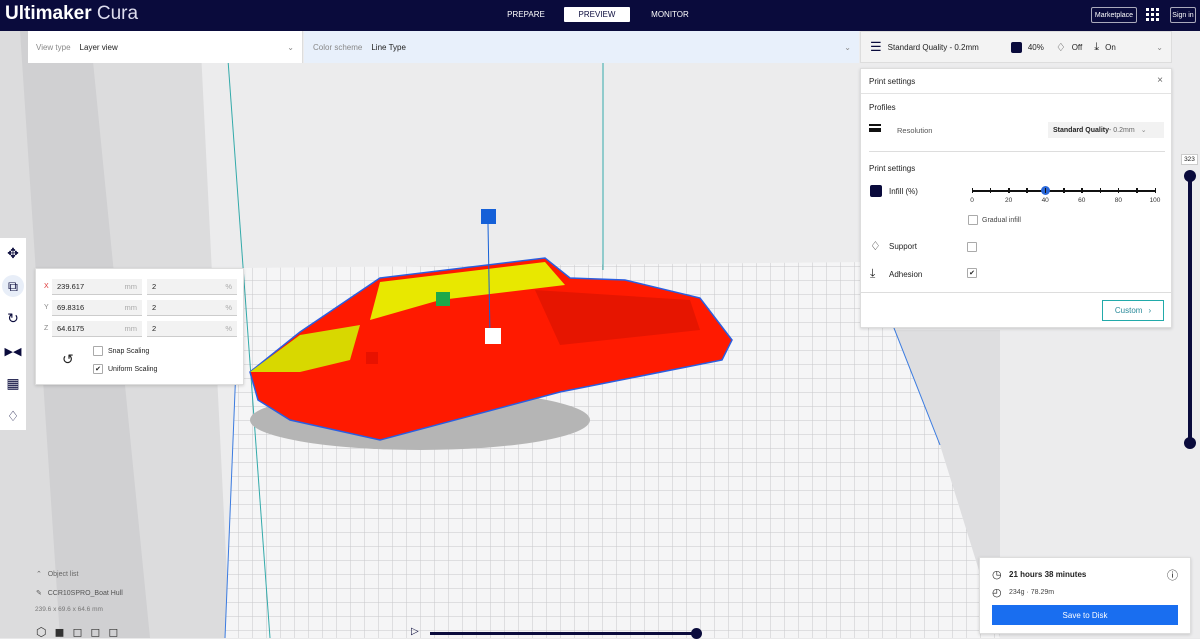 The image size is (1200, 639). What do you see at coordinates (13, 383) in the screenshot?
I see `per-model-settings-icon: ▦` at bounding box center [13, 383].